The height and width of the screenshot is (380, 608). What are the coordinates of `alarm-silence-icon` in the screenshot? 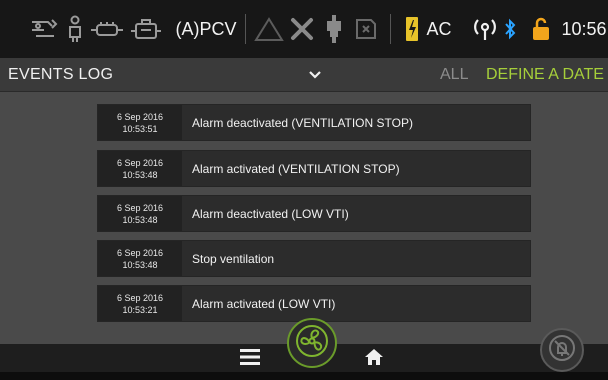 It's located at (562, 350).